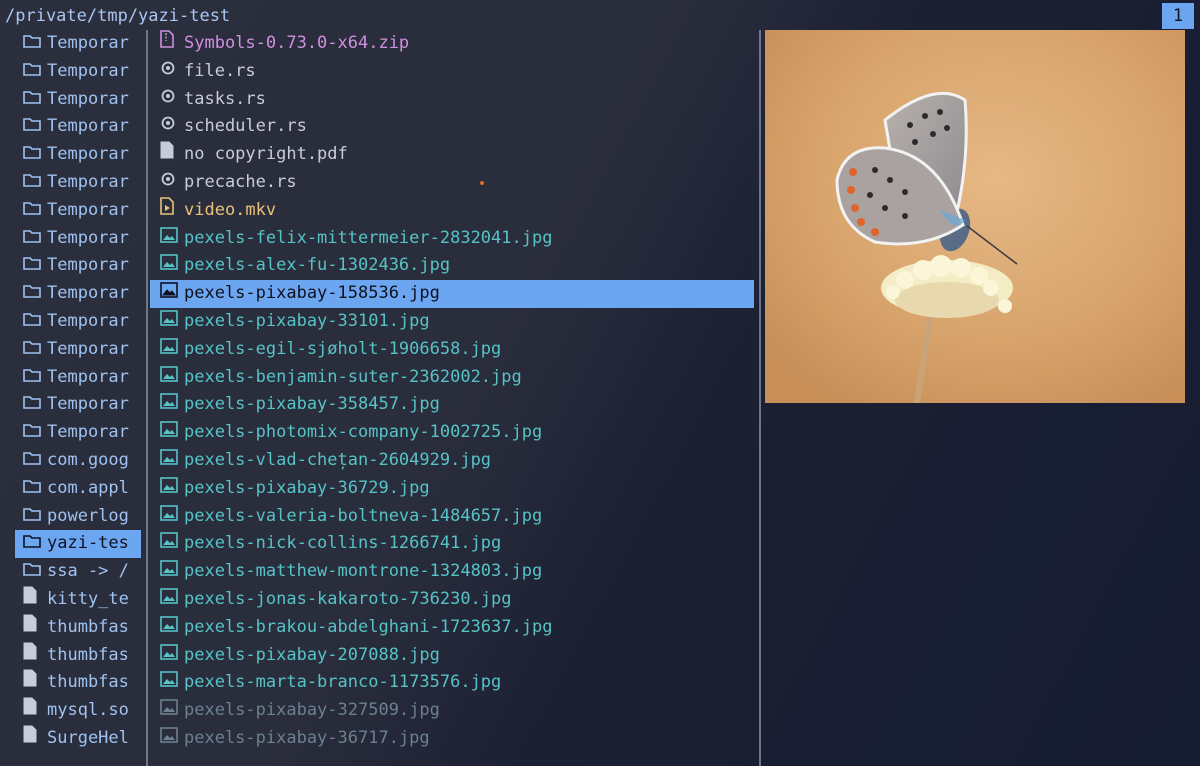  I want to click on current-item: pexels-alex-fu-1302436.jpg, so click(452, 266).